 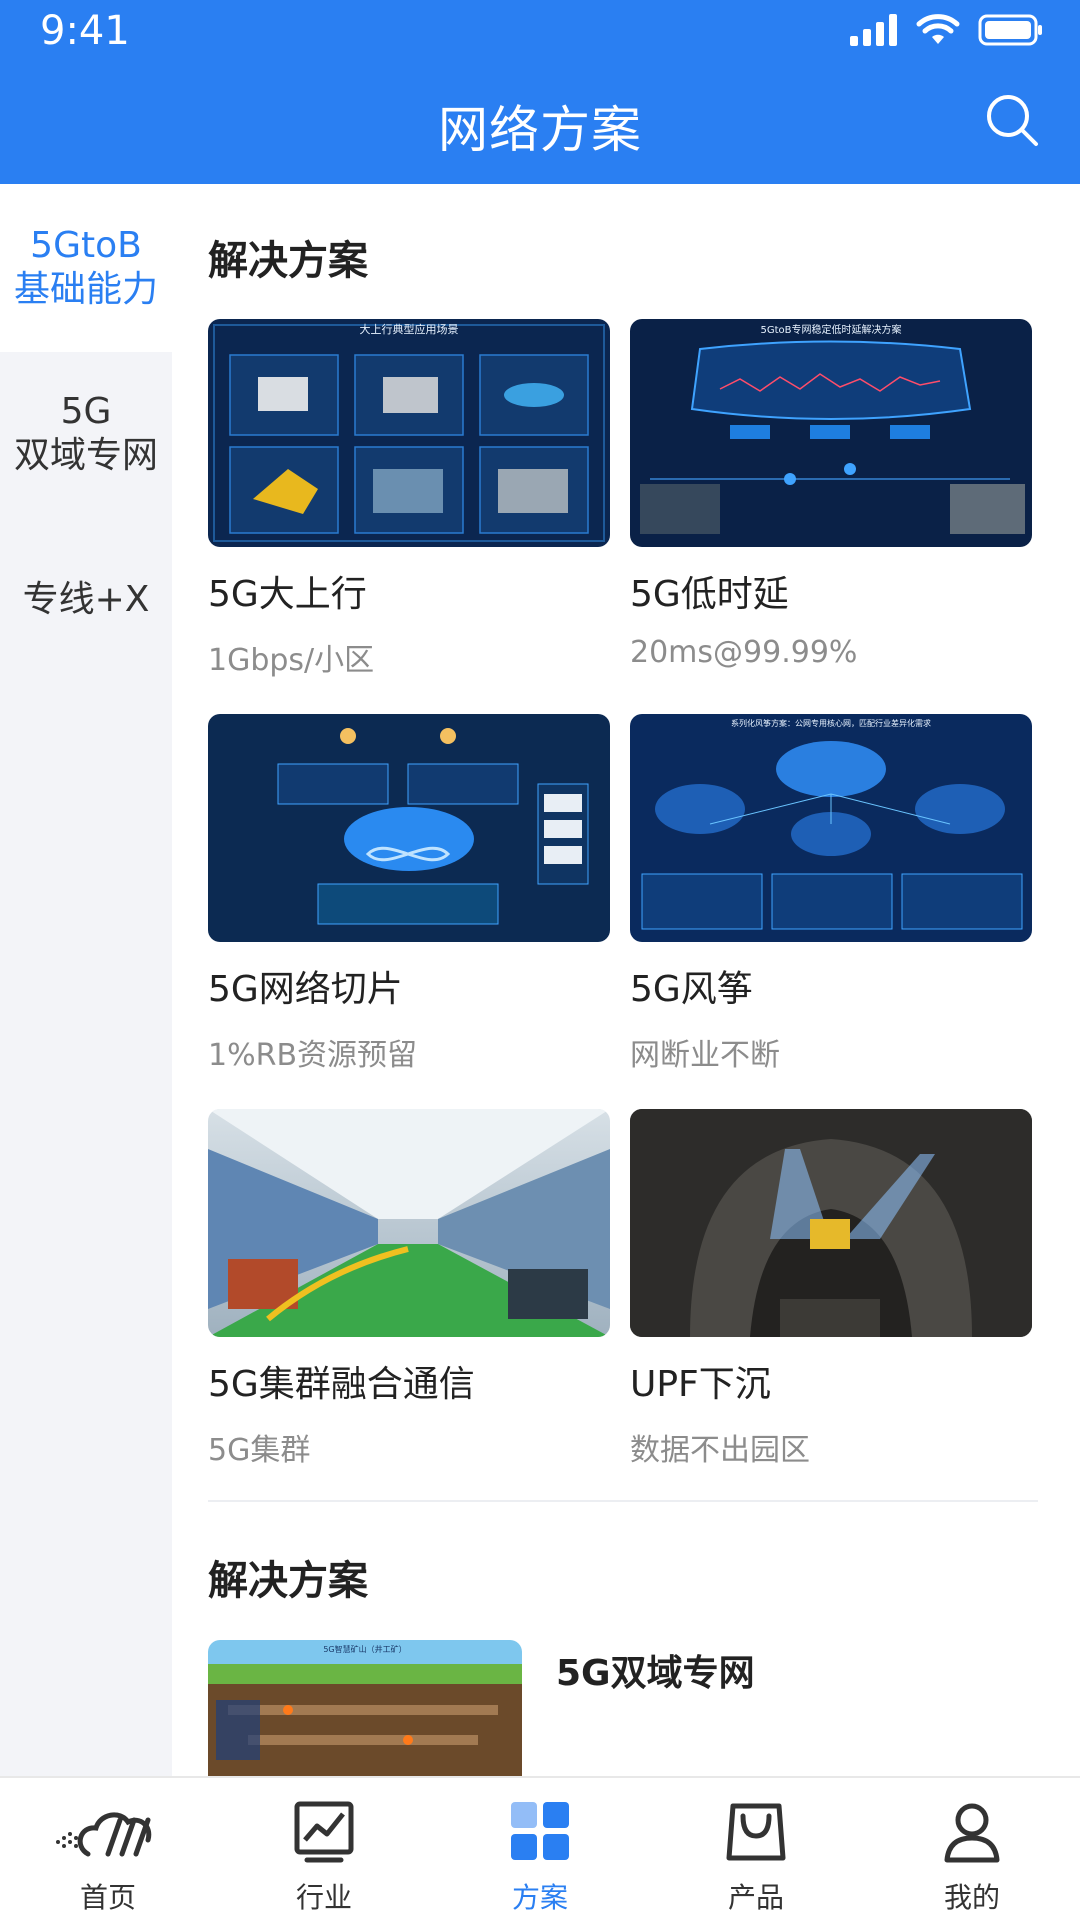 What do you see at coordinates (755, 1897) in the screenshot?
I see `nav-label: 产品` at bounding box center [755, 1897].